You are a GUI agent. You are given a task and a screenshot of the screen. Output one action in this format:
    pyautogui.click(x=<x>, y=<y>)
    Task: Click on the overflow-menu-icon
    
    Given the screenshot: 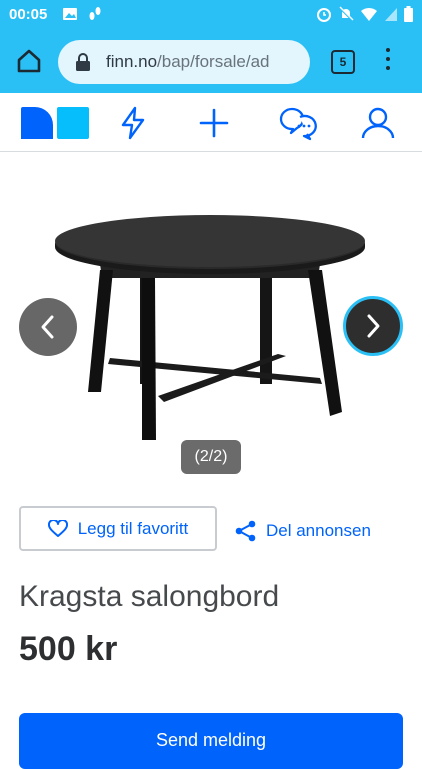 What is the action you would take?
    pyautogui.click(x=388, y=61)
    